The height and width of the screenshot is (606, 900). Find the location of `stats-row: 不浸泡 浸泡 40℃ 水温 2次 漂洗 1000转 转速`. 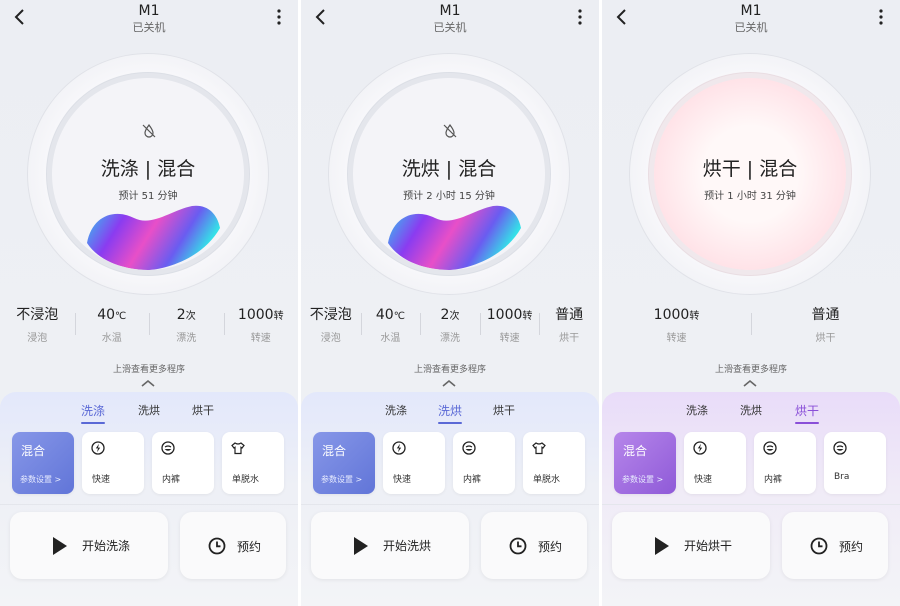

stats-row: 不浸泡 浸泡 40℃ 水温 2次 漂洗 1000转 转速 is located at coordinates (149, 325).